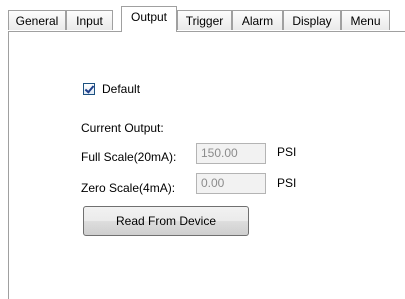 The height and width of the screenshot is (299, 405). What do you see at coordinates (257, 20) in the screenshot?
I see `tab-alarm: Alarm` at bounding box center [257, 20].